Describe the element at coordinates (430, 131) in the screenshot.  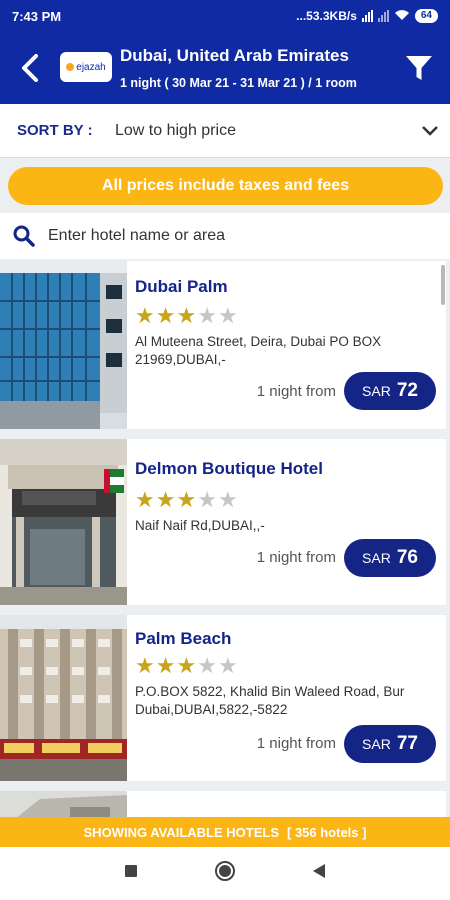
I see `chevron-down-icon` at that location.